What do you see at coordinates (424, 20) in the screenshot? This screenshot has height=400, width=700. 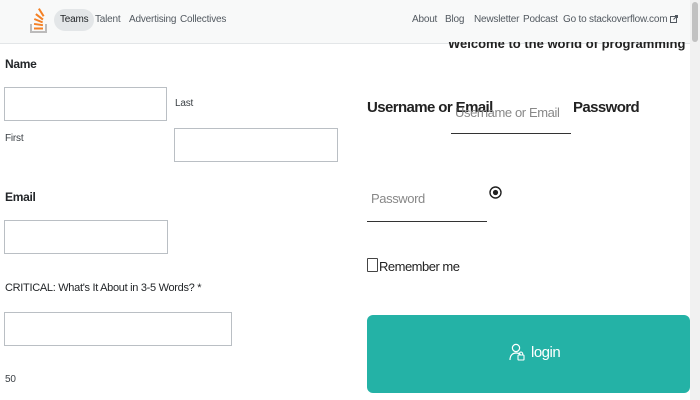 I see `nav-about: About` at bounding box center [424, 20].